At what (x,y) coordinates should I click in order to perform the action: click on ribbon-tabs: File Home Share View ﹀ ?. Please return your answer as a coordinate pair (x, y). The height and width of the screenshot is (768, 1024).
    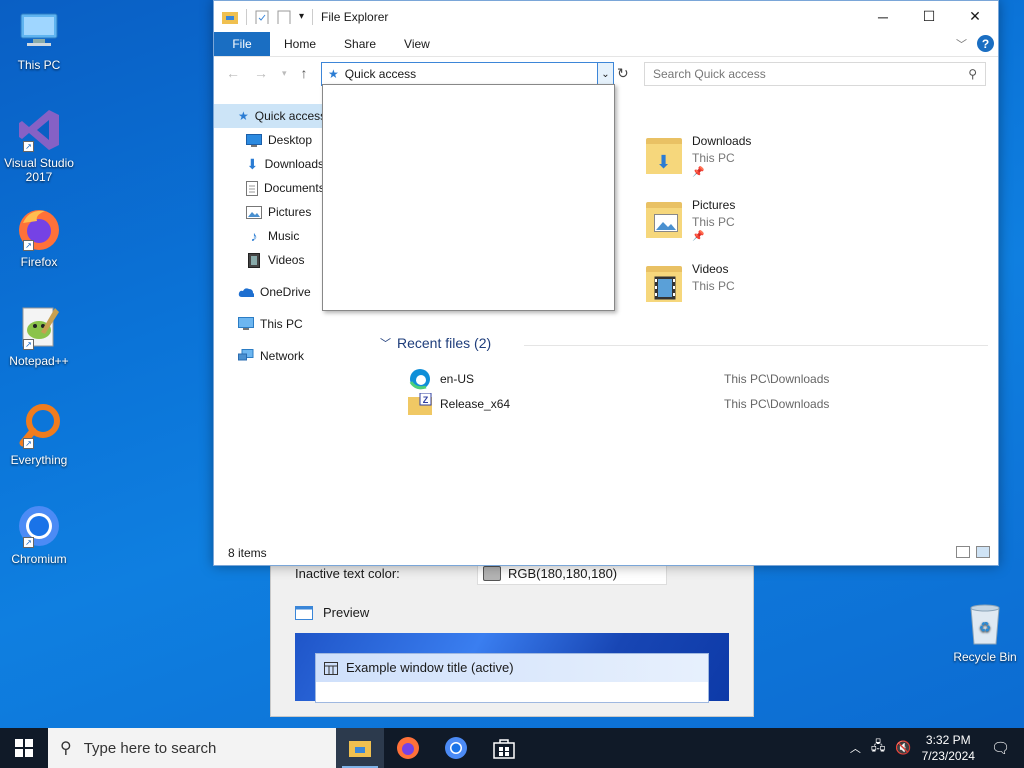
    Looking at the image, I should click on (606, 44).